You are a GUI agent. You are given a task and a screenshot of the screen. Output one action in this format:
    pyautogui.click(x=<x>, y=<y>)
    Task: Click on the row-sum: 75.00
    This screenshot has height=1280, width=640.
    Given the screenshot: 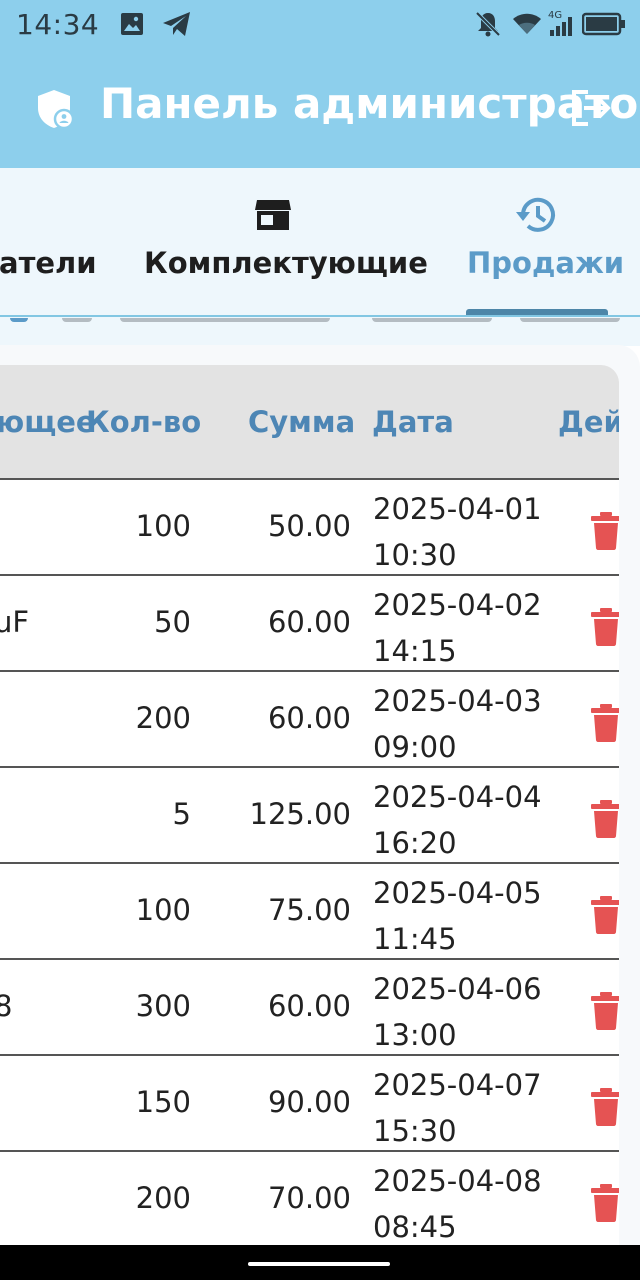 What is the action you would take?
    pyautogui.click(x=309, y=910)
    